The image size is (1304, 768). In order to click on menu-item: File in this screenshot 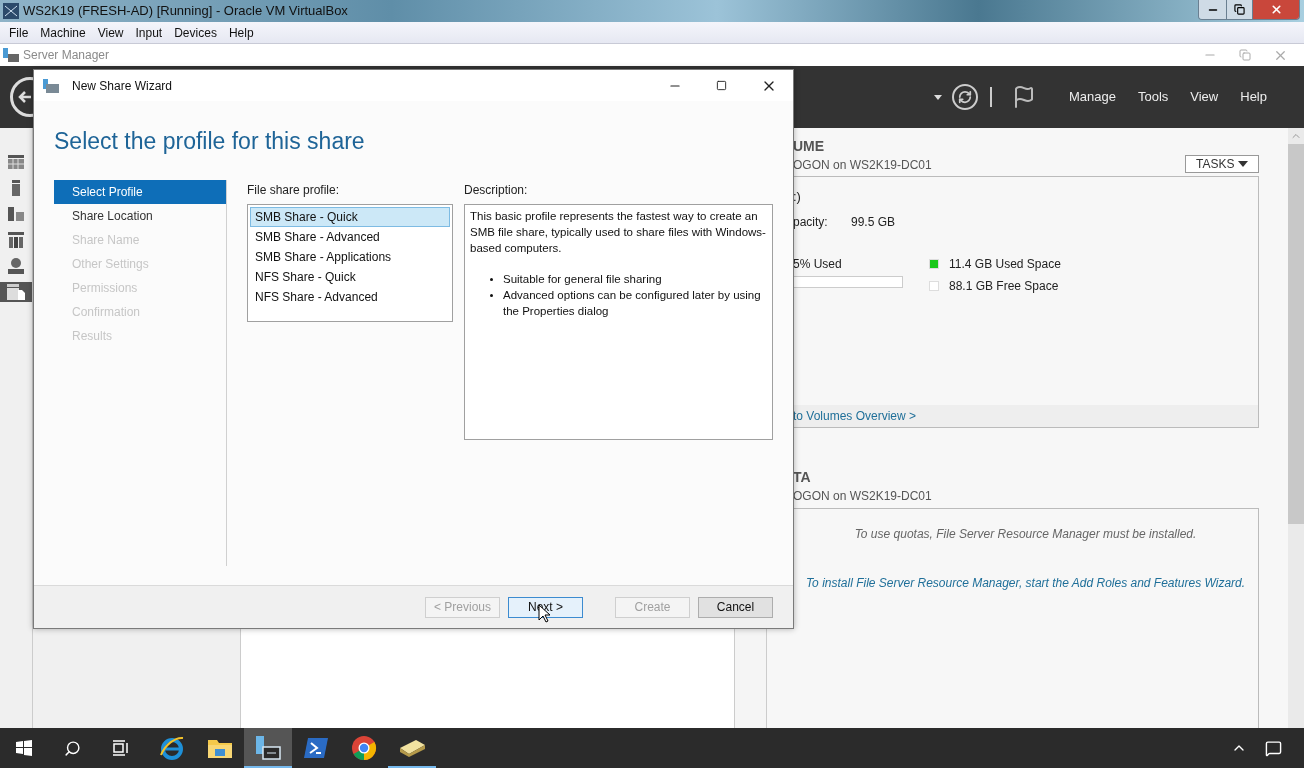, I will do `click(19, 32)`.